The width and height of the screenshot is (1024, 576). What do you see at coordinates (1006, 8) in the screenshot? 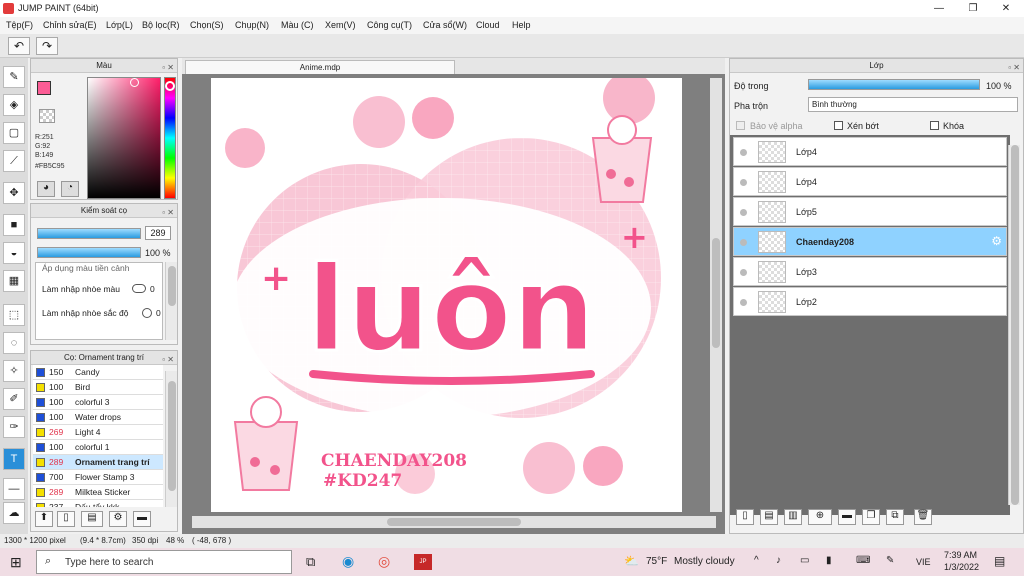
I see `close-button: ✕` at bounding box center [1006, 8].